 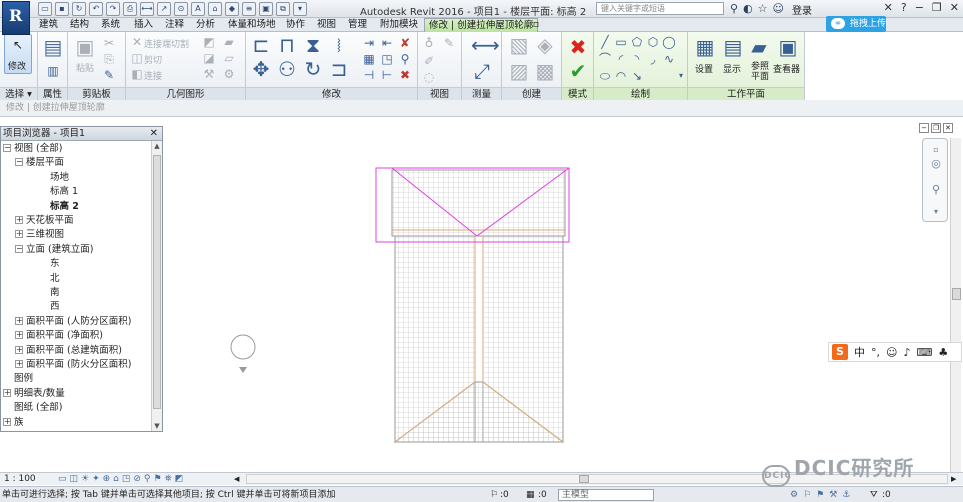 I want to click on browser-tree-node: + 面积平面 (人防分区面积), so click(x=73, y=322).